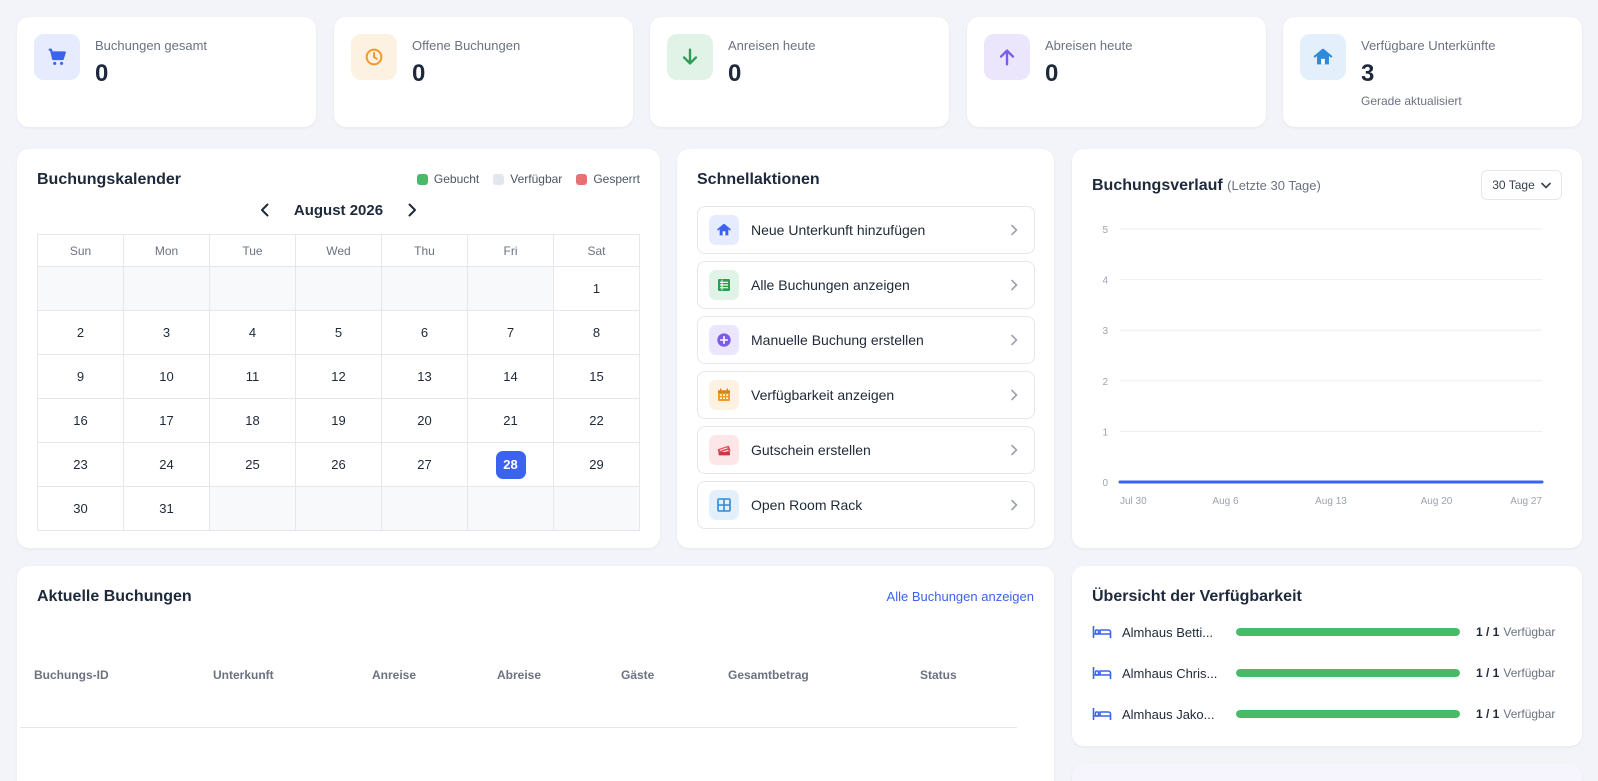 Image resolution: width=1598 pixels, height=781 pixels. What do you see at coordinates (71, 675) in the screenshot?
I see `col-booking-id: Buchungs-ID` at bounding box center [71, 675].